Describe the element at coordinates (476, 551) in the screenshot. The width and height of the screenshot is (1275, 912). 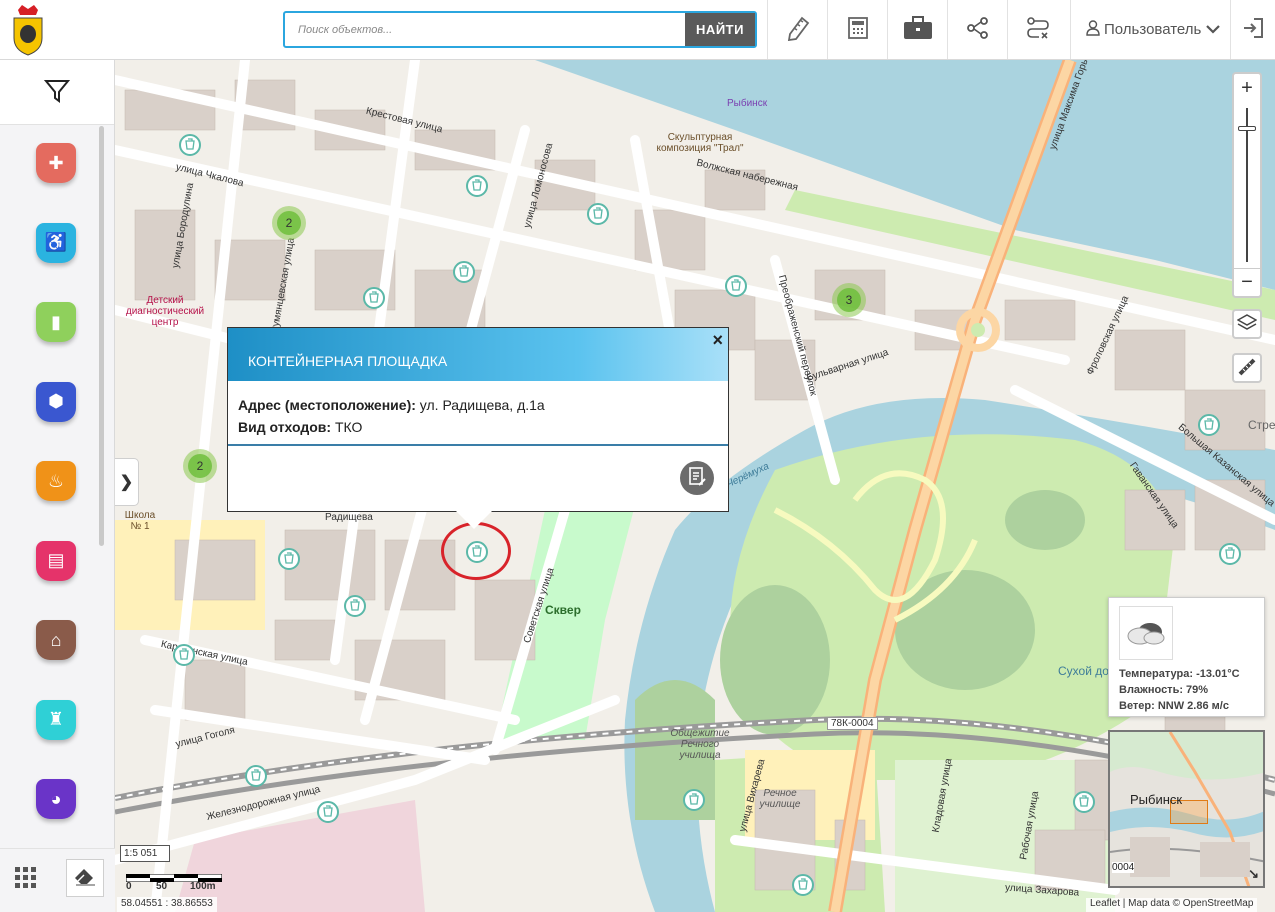
I see `selected-marker-highlight` at that location.